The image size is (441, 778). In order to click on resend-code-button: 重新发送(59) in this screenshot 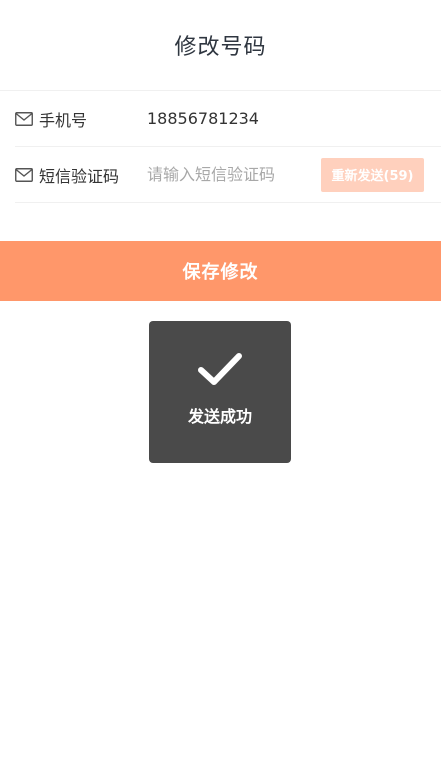, I will do `click(372, 174)`.